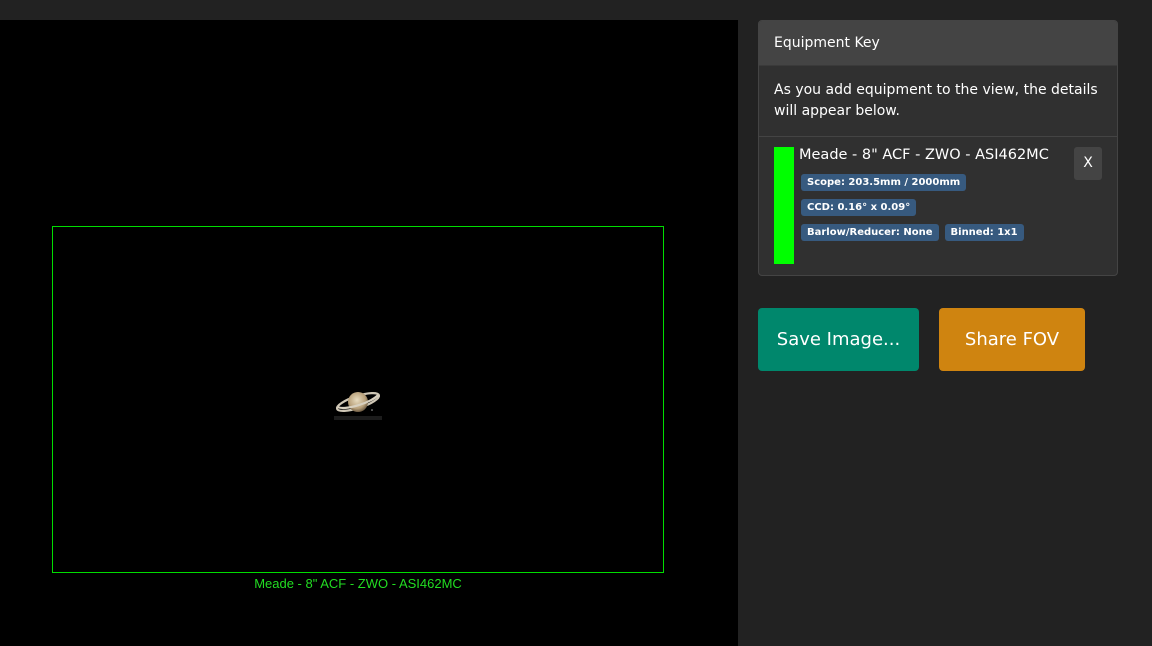 This screenshot has height=646, width=1152. What do you see at coordinates (870, 232) in the screenshot?
I see `barlow-badge: Barlow/Reducer: None` at bounding box center [870, 232].